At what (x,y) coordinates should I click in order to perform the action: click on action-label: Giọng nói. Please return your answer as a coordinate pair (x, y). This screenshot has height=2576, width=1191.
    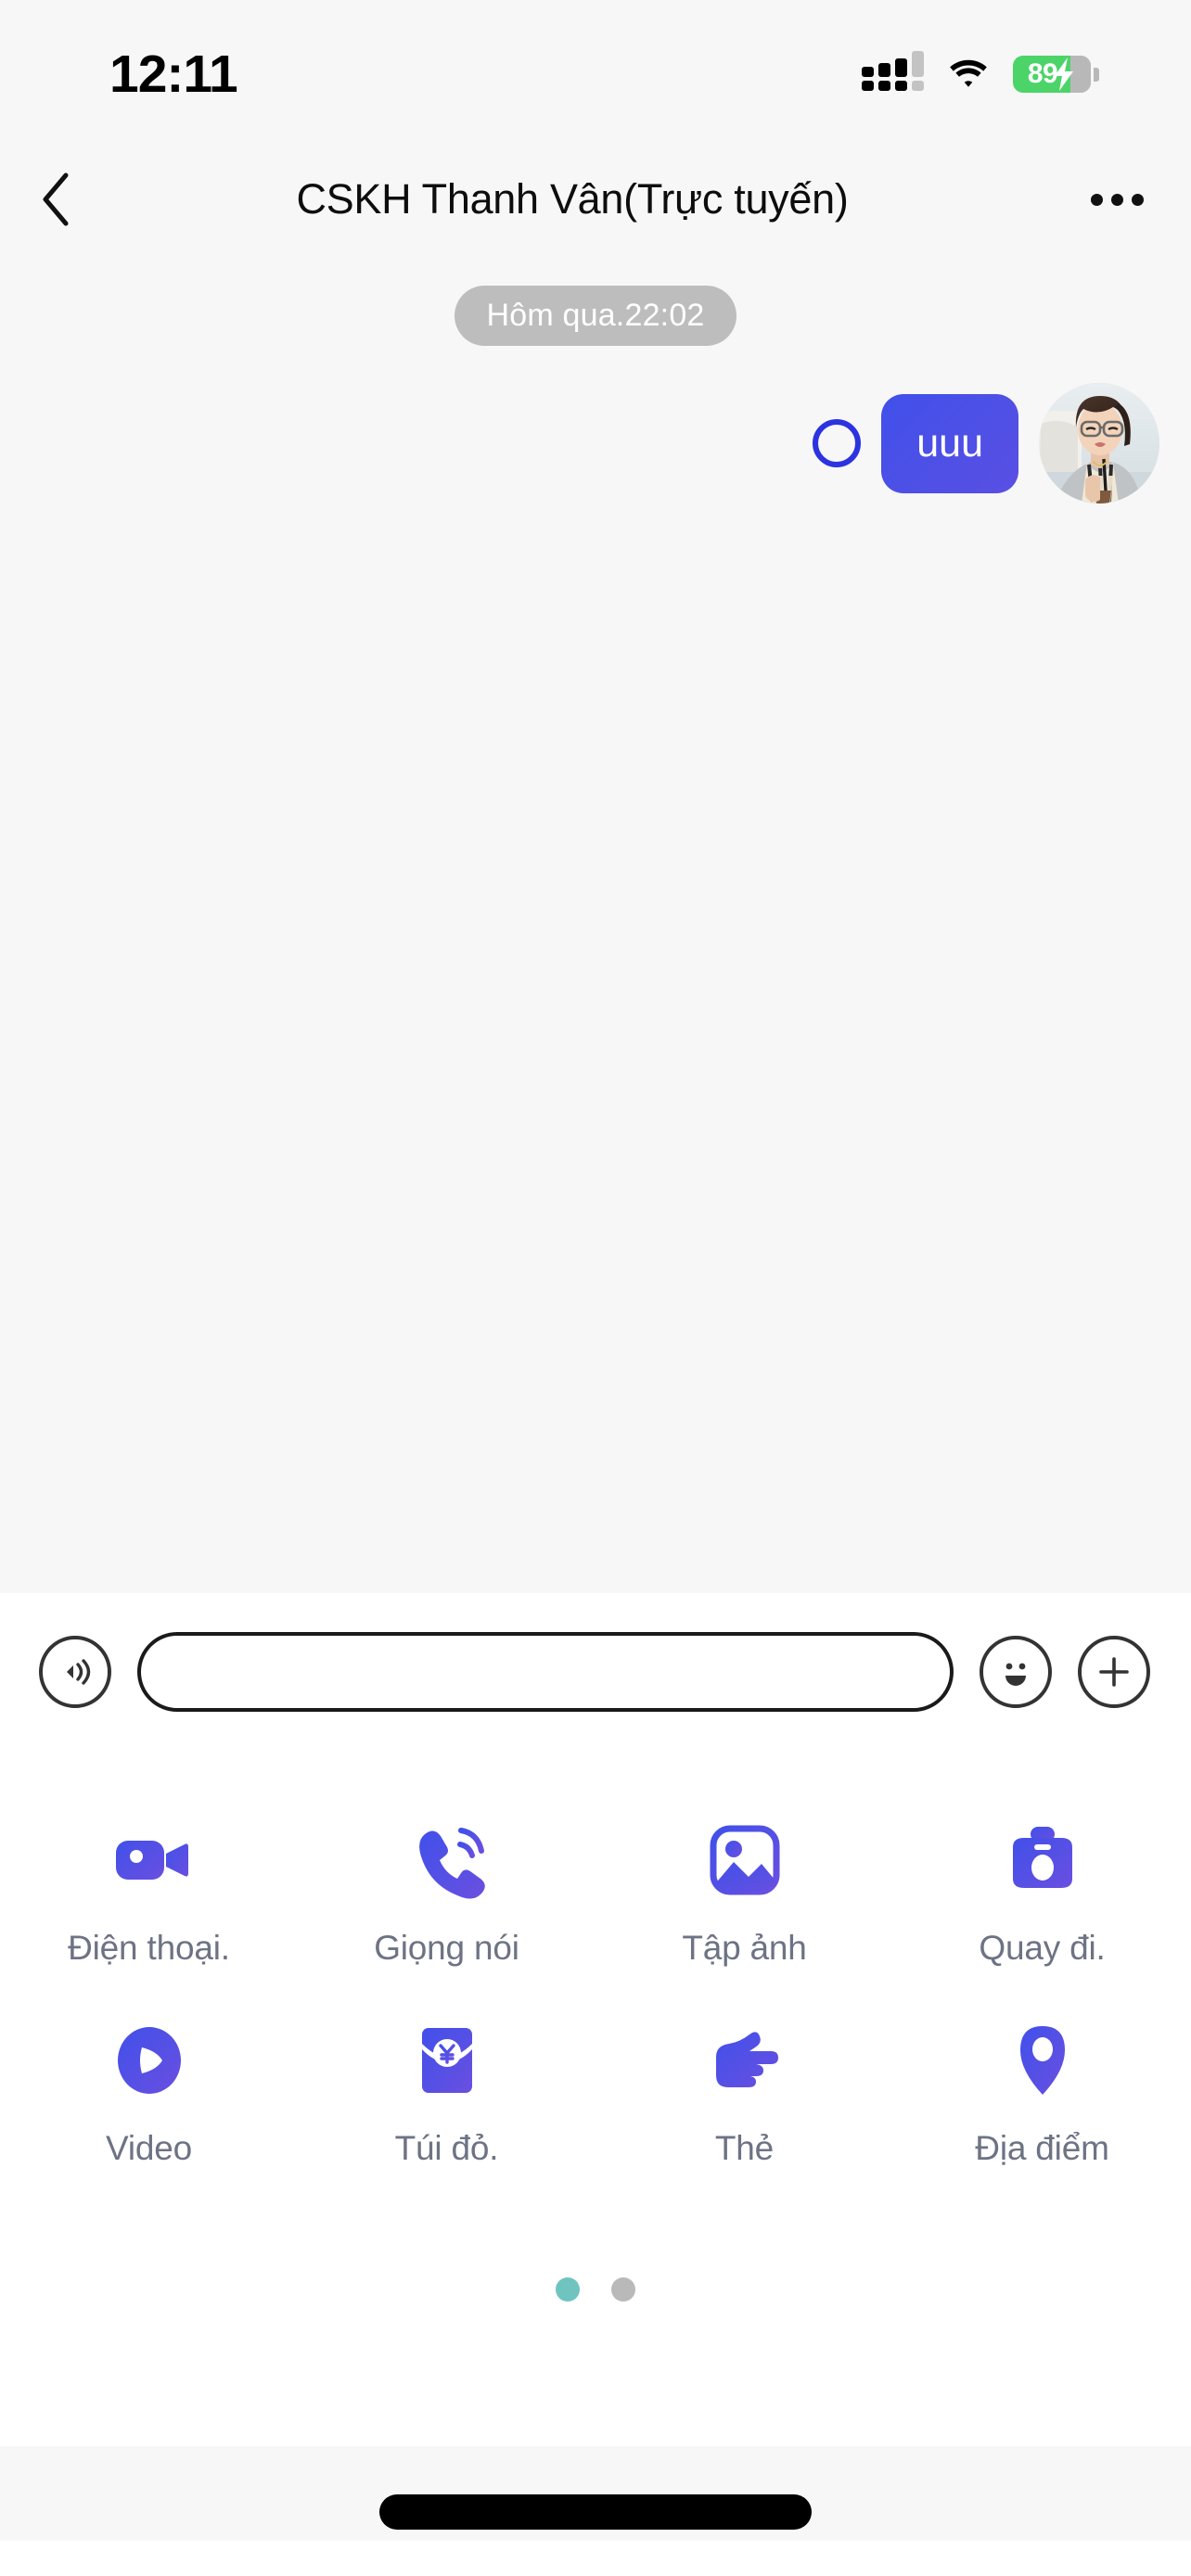
    Looking at the image, I should click on (446, 1948).